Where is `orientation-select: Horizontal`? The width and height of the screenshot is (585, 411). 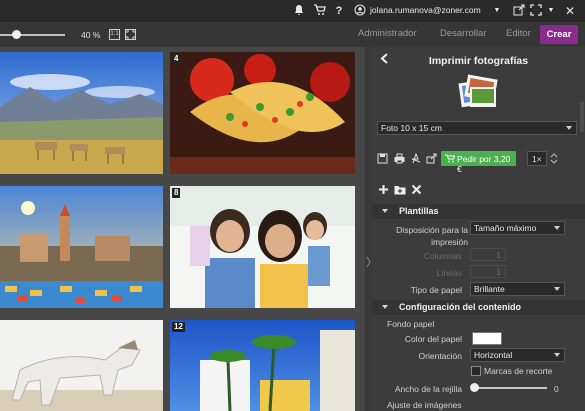 orientation-select: Horizontal is located at coordinates (517, 355).